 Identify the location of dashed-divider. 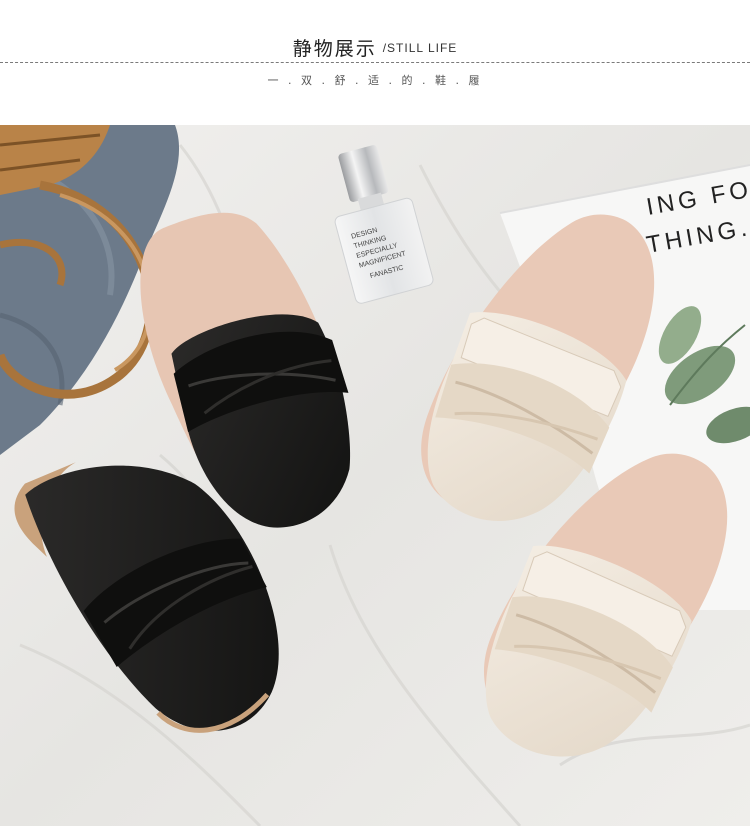
(375, 62).